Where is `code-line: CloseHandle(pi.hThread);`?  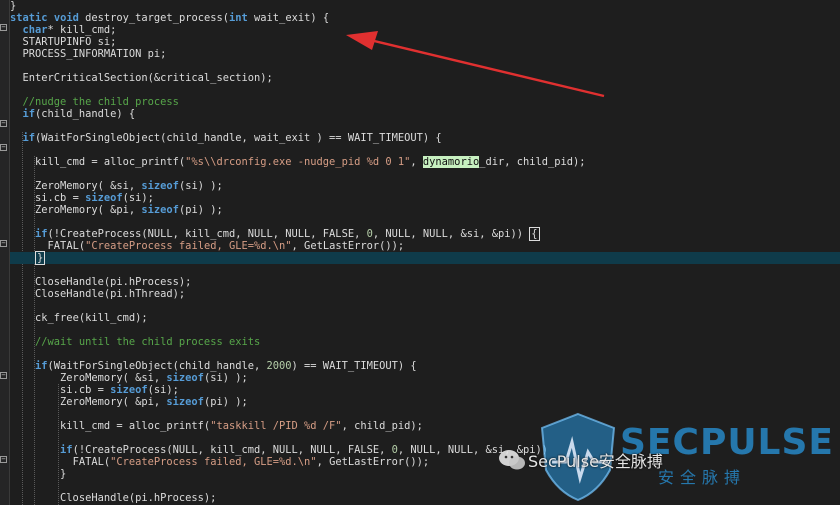 code-line: CloseHandle(pi.hThread); is located at coordinates (425, 294).